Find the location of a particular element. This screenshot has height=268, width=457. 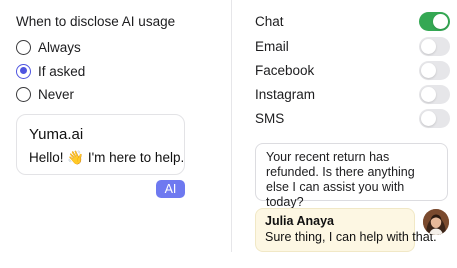

radio-label-always: Always is located at coordinates (59, 47).